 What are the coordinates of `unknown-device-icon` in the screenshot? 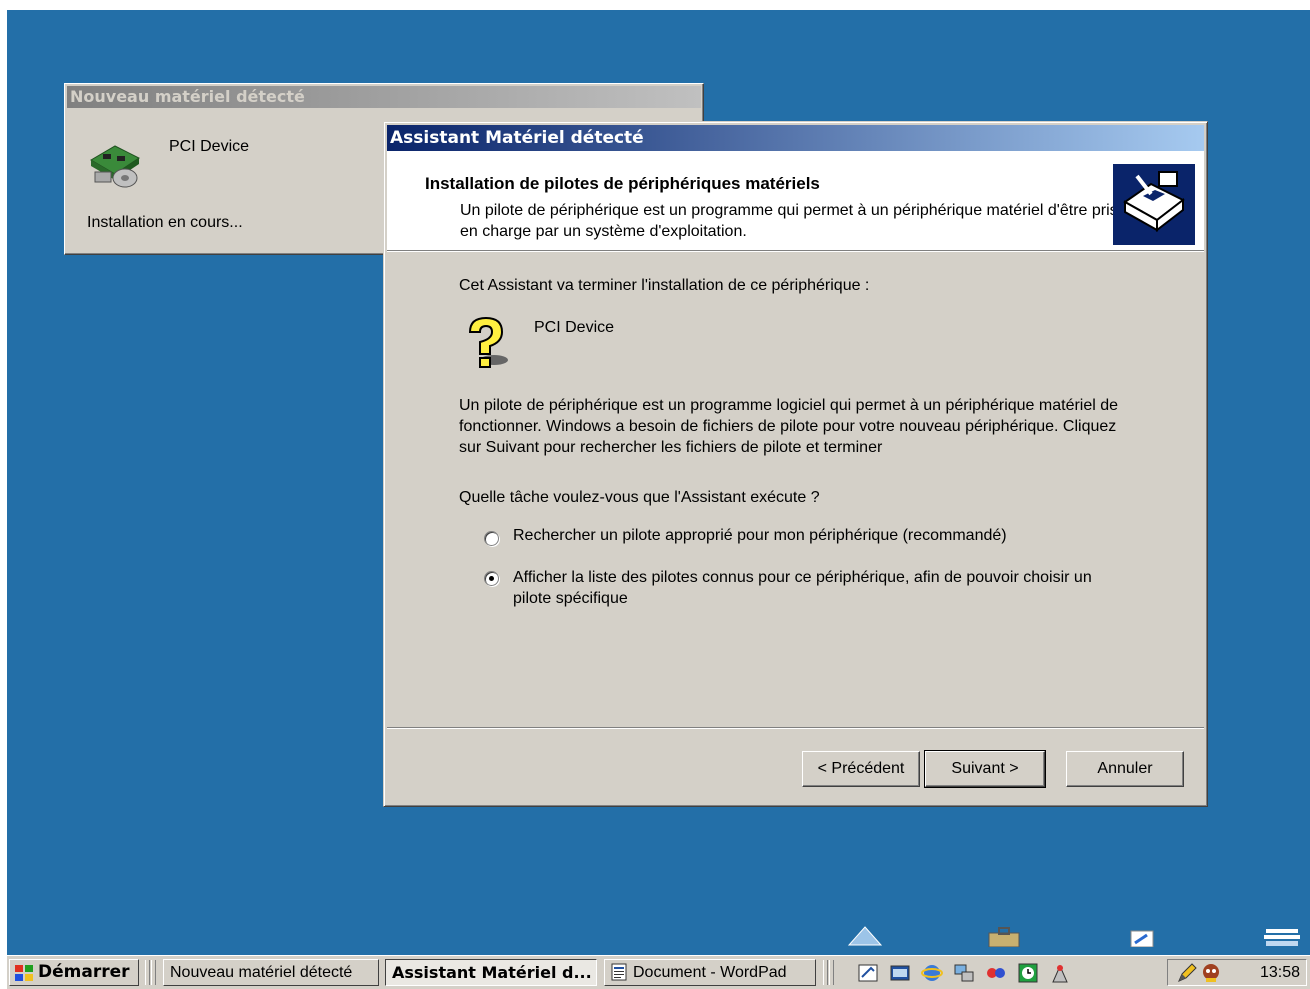 It's located at (488, 342).